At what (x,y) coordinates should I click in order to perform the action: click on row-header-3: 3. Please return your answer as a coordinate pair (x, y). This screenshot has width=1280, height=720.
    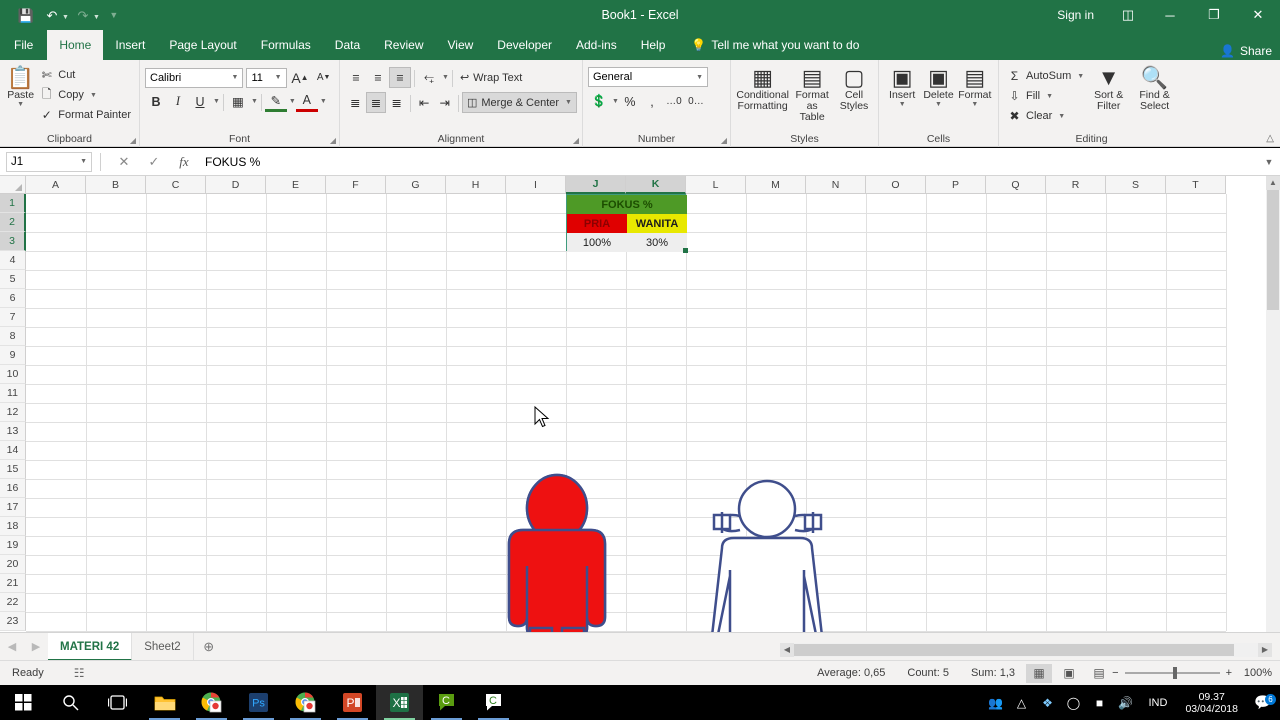
    Looking at the image, I should click on (13, 241).